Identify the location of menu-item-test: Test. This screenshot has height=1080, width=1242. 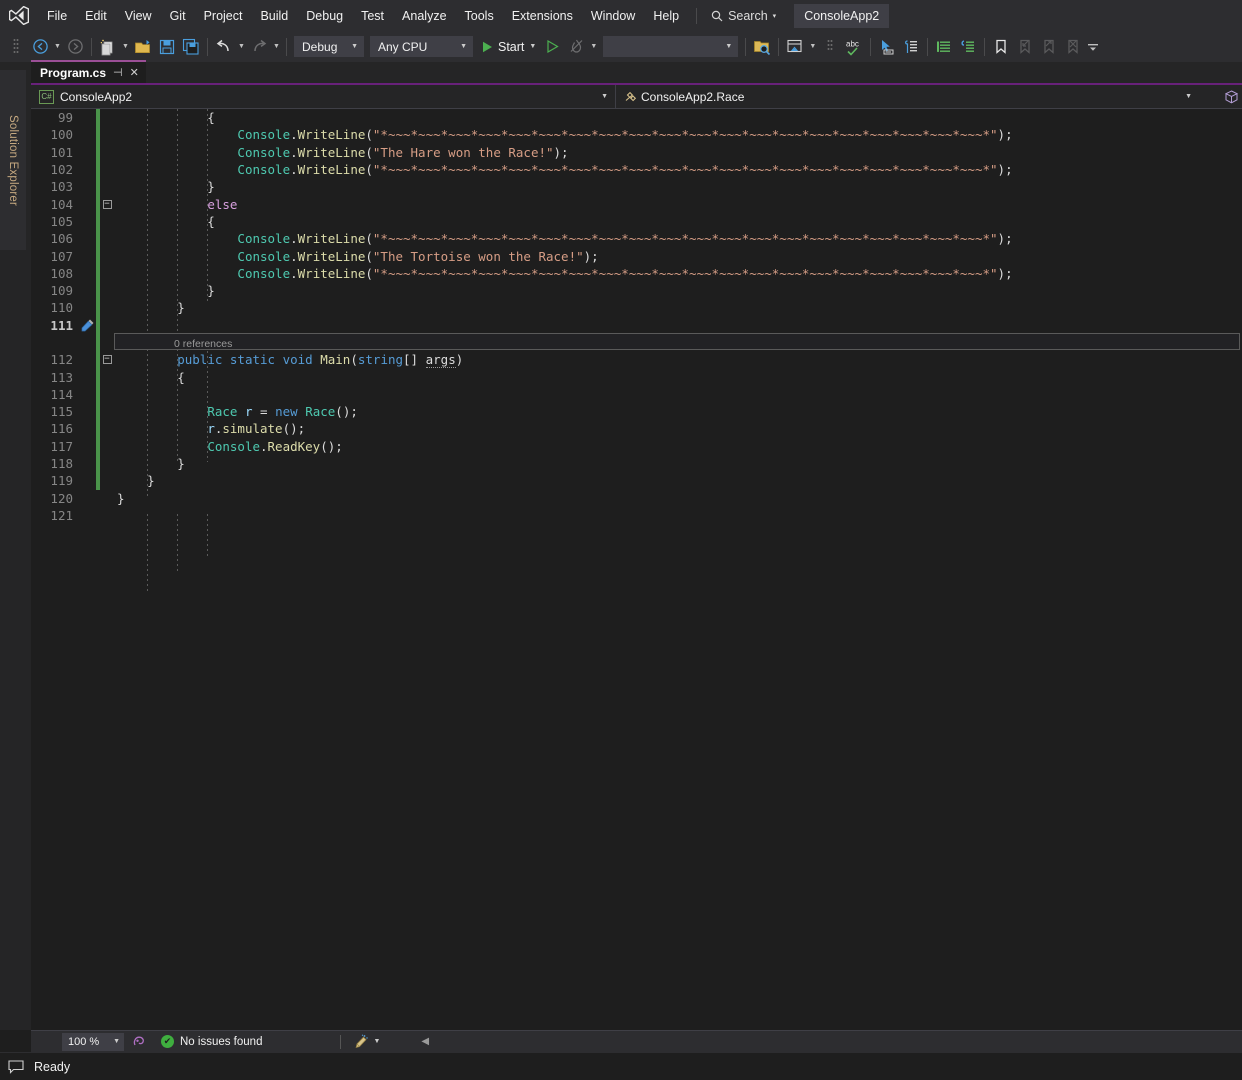
(372, 16).